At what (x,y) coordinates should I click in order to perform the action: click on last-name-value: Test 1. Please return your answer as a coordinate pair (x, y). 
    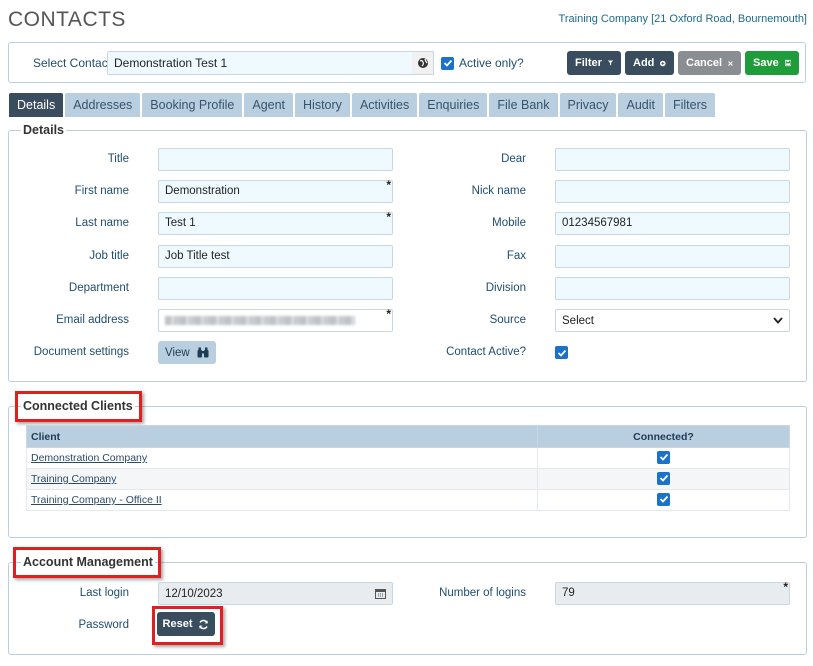
    Looking at the image, I should click on (180, 223).